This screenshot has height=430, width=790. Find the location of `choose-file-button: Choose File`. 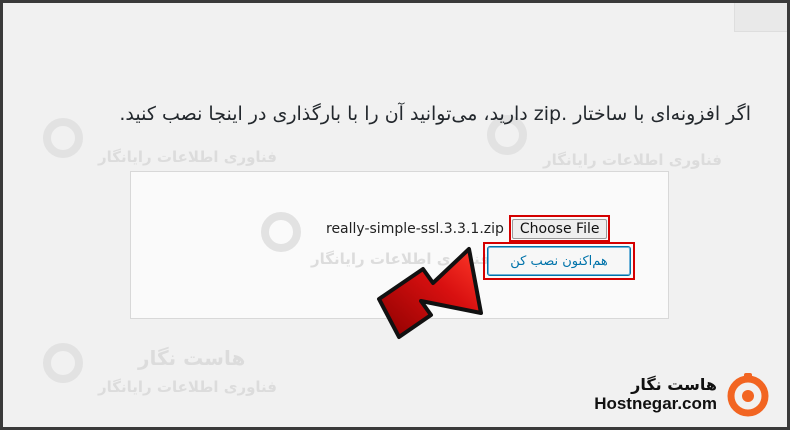

choose-file-button: Choose File is located at coordinates (559, 229).